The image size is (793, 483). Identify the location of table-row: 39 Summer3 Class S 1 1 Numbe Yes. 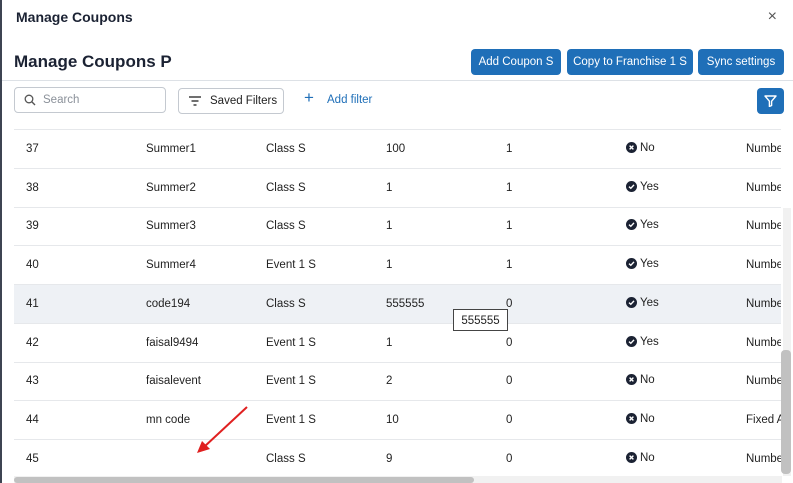
(397, 227).